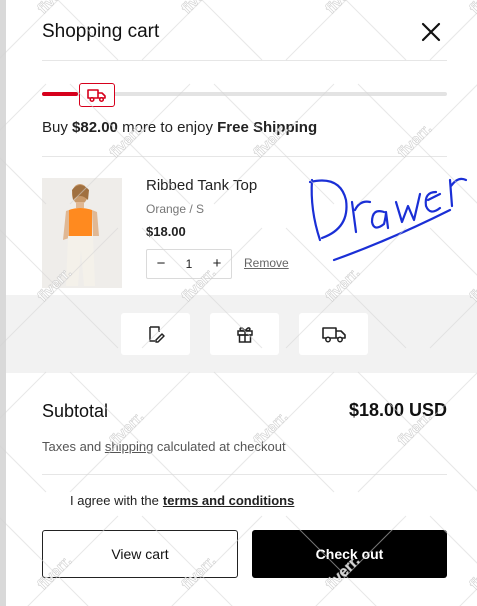 The height and width of the screenshot is (606, 477). I want to click on quantity-value: 1, so click(189, 264).